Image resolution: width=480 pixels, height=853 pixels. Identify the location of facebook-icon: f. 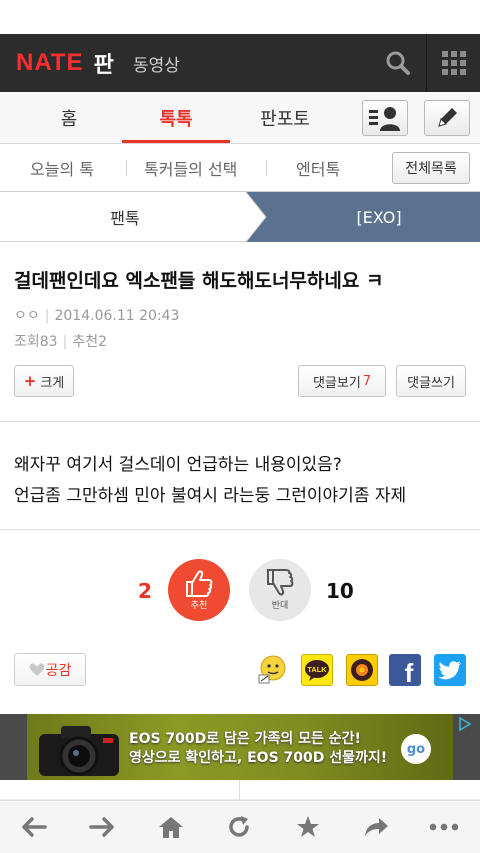
(409, 672).